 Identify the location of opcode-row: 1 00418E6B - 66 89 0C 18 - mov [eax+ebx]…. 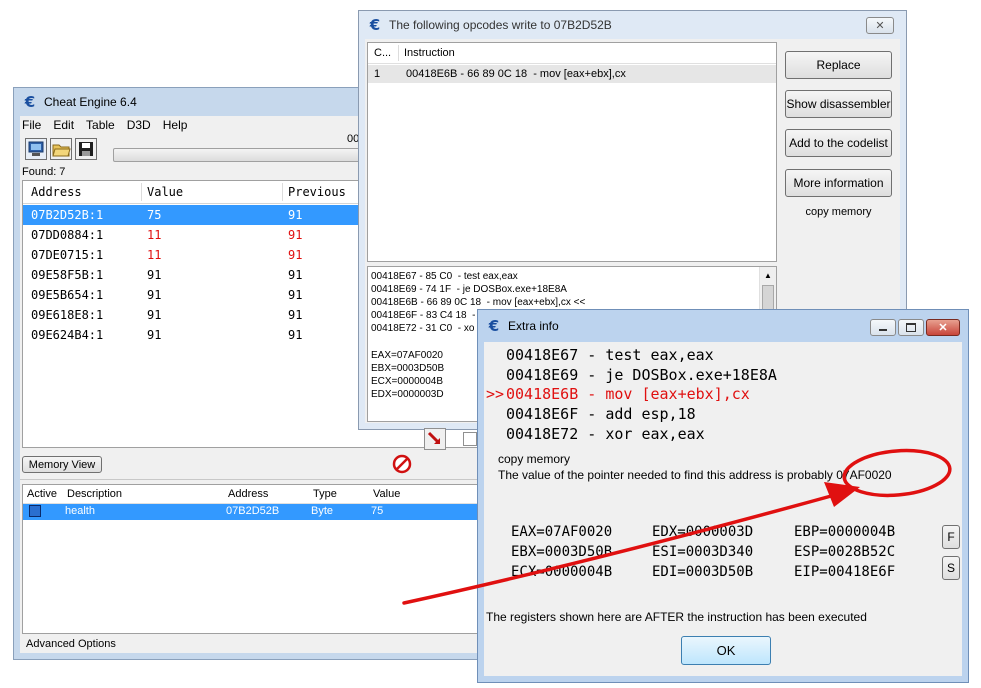
(572, 74).